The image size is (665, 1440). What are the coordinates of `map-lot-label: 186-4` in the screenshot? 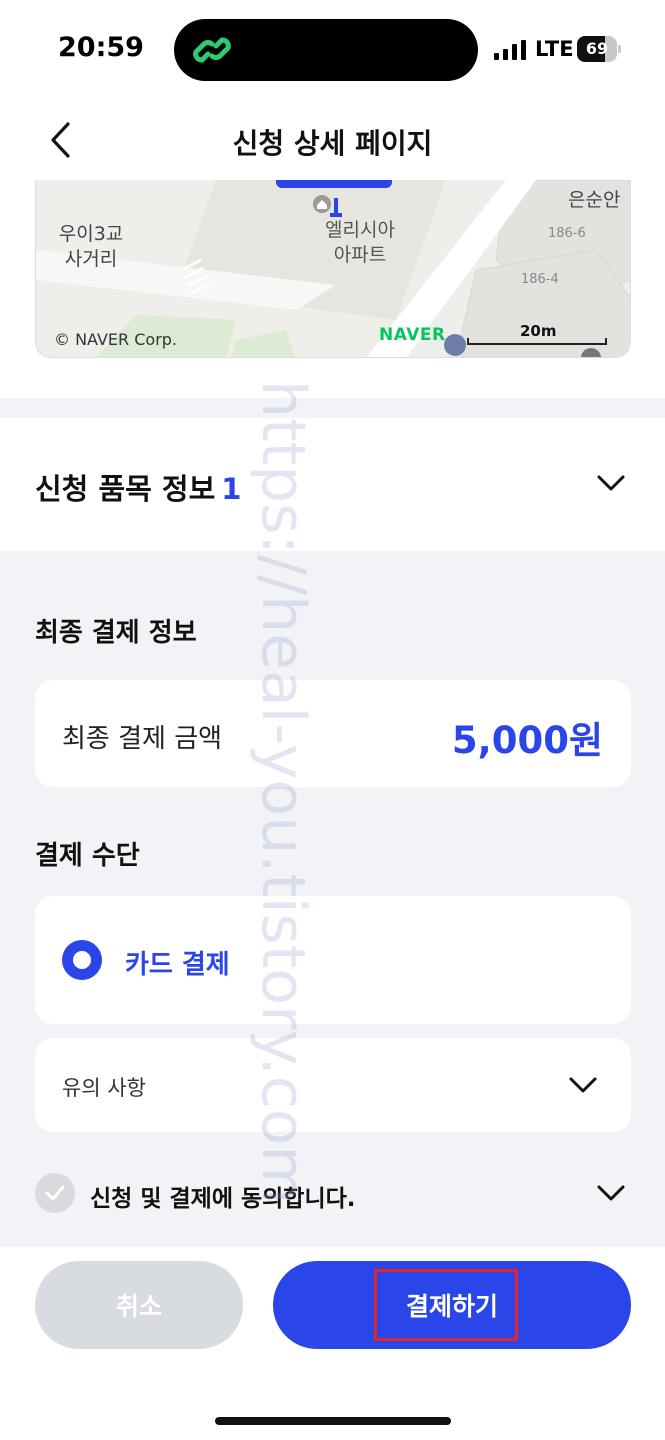 It's located at (540, 279).